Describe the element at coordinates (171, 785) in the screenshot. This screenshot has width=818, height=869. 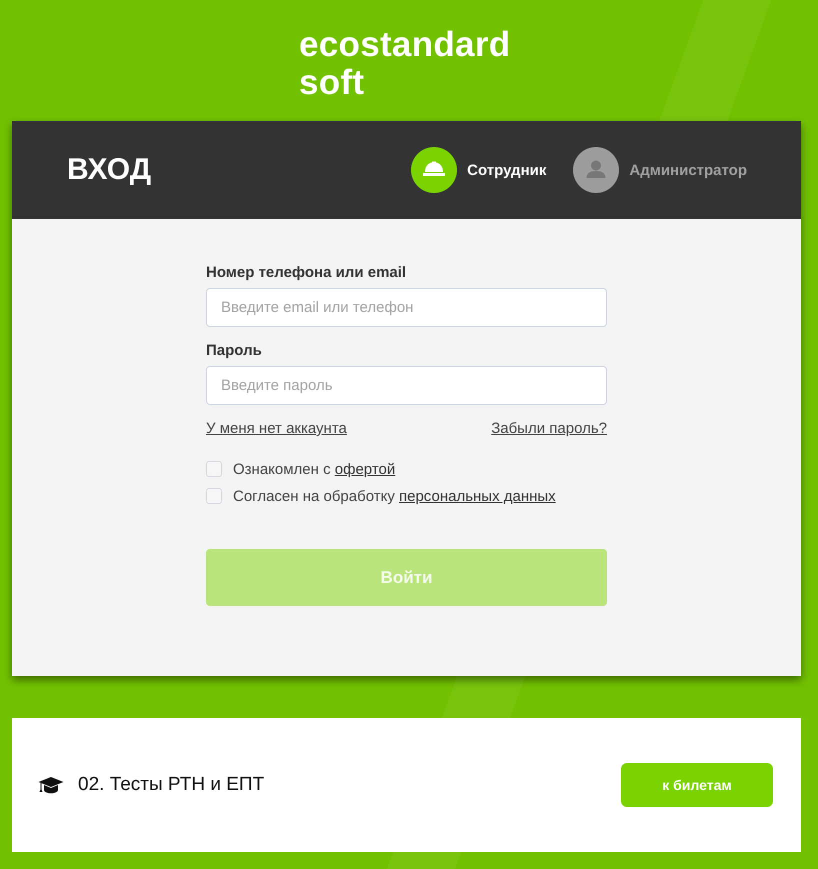
I see `course-title: 02. Тесты РТН и ЕПТ` at that location.